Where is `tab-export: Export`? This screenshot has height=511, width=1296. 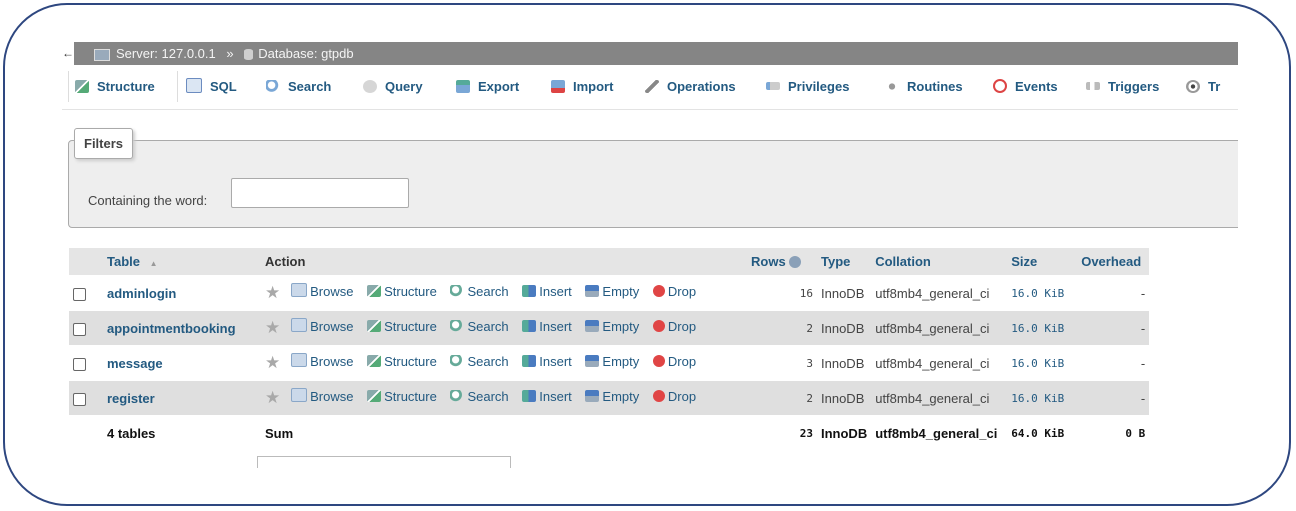
tab-export: Export is located at coordinates (487, 86).